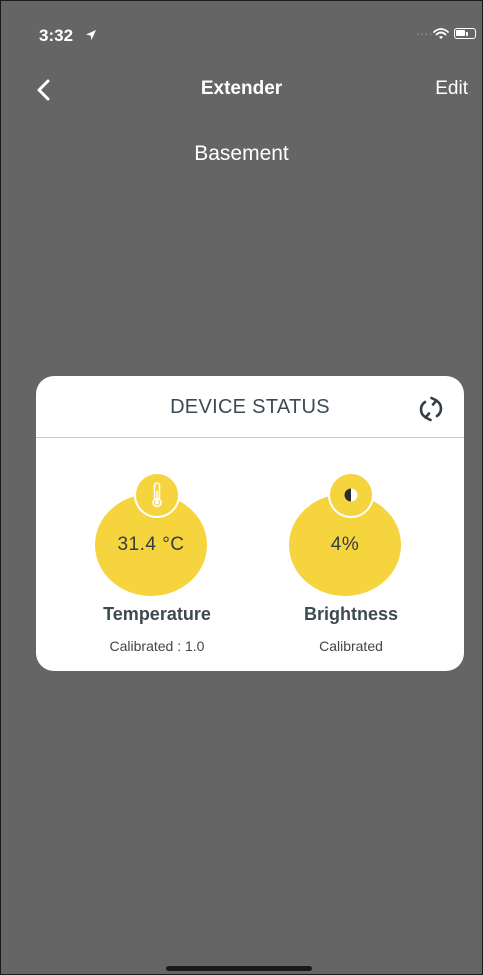 The width and height of the screenshot is (483, 975). Describe the element at coordinates (157, 614) in the screenshot. I see `temperature-label: Temperature` at that location.